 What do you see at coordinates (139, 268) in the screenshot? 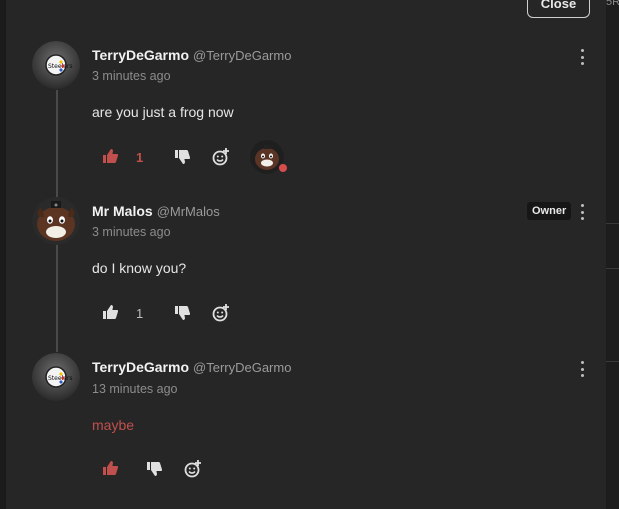
I see `comment-text: do I know you?` at bounding box center [139, 268].